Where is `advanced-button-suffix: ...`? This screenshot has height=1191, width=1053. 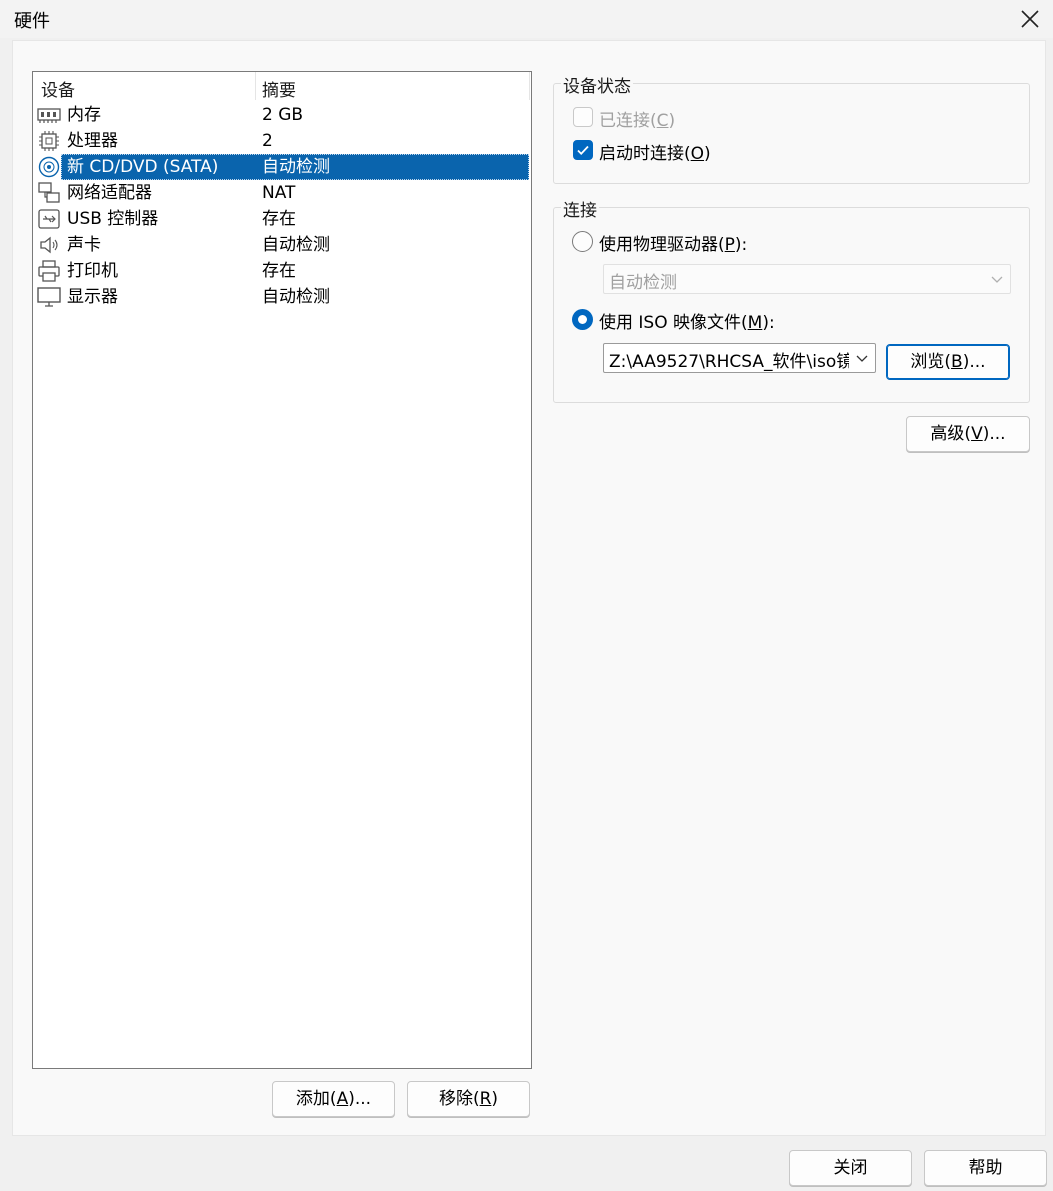 advanced-button-suffix: ... is located at coordinates (997, 434).